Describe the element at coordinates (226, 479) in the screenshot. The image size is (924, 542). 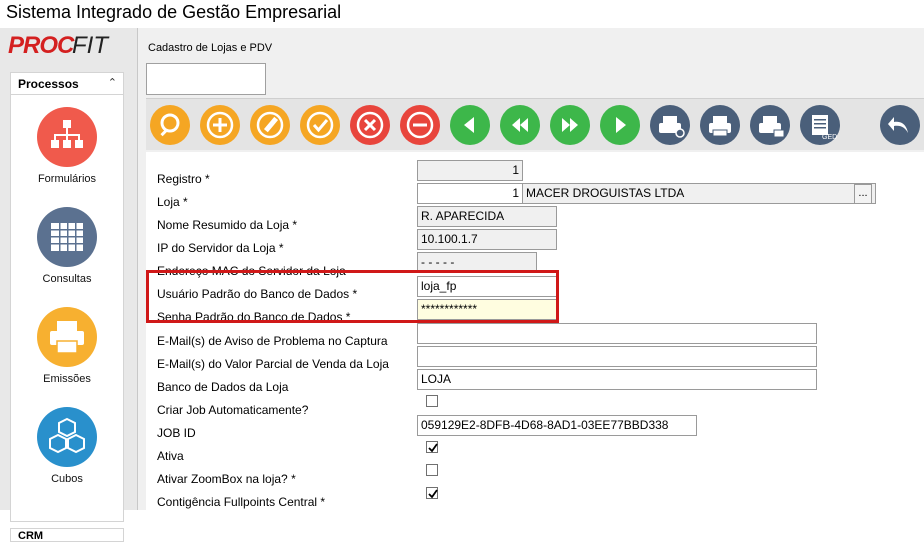
I see `zoombox-label: Ativar ZoomBox na loja? *` at that location.